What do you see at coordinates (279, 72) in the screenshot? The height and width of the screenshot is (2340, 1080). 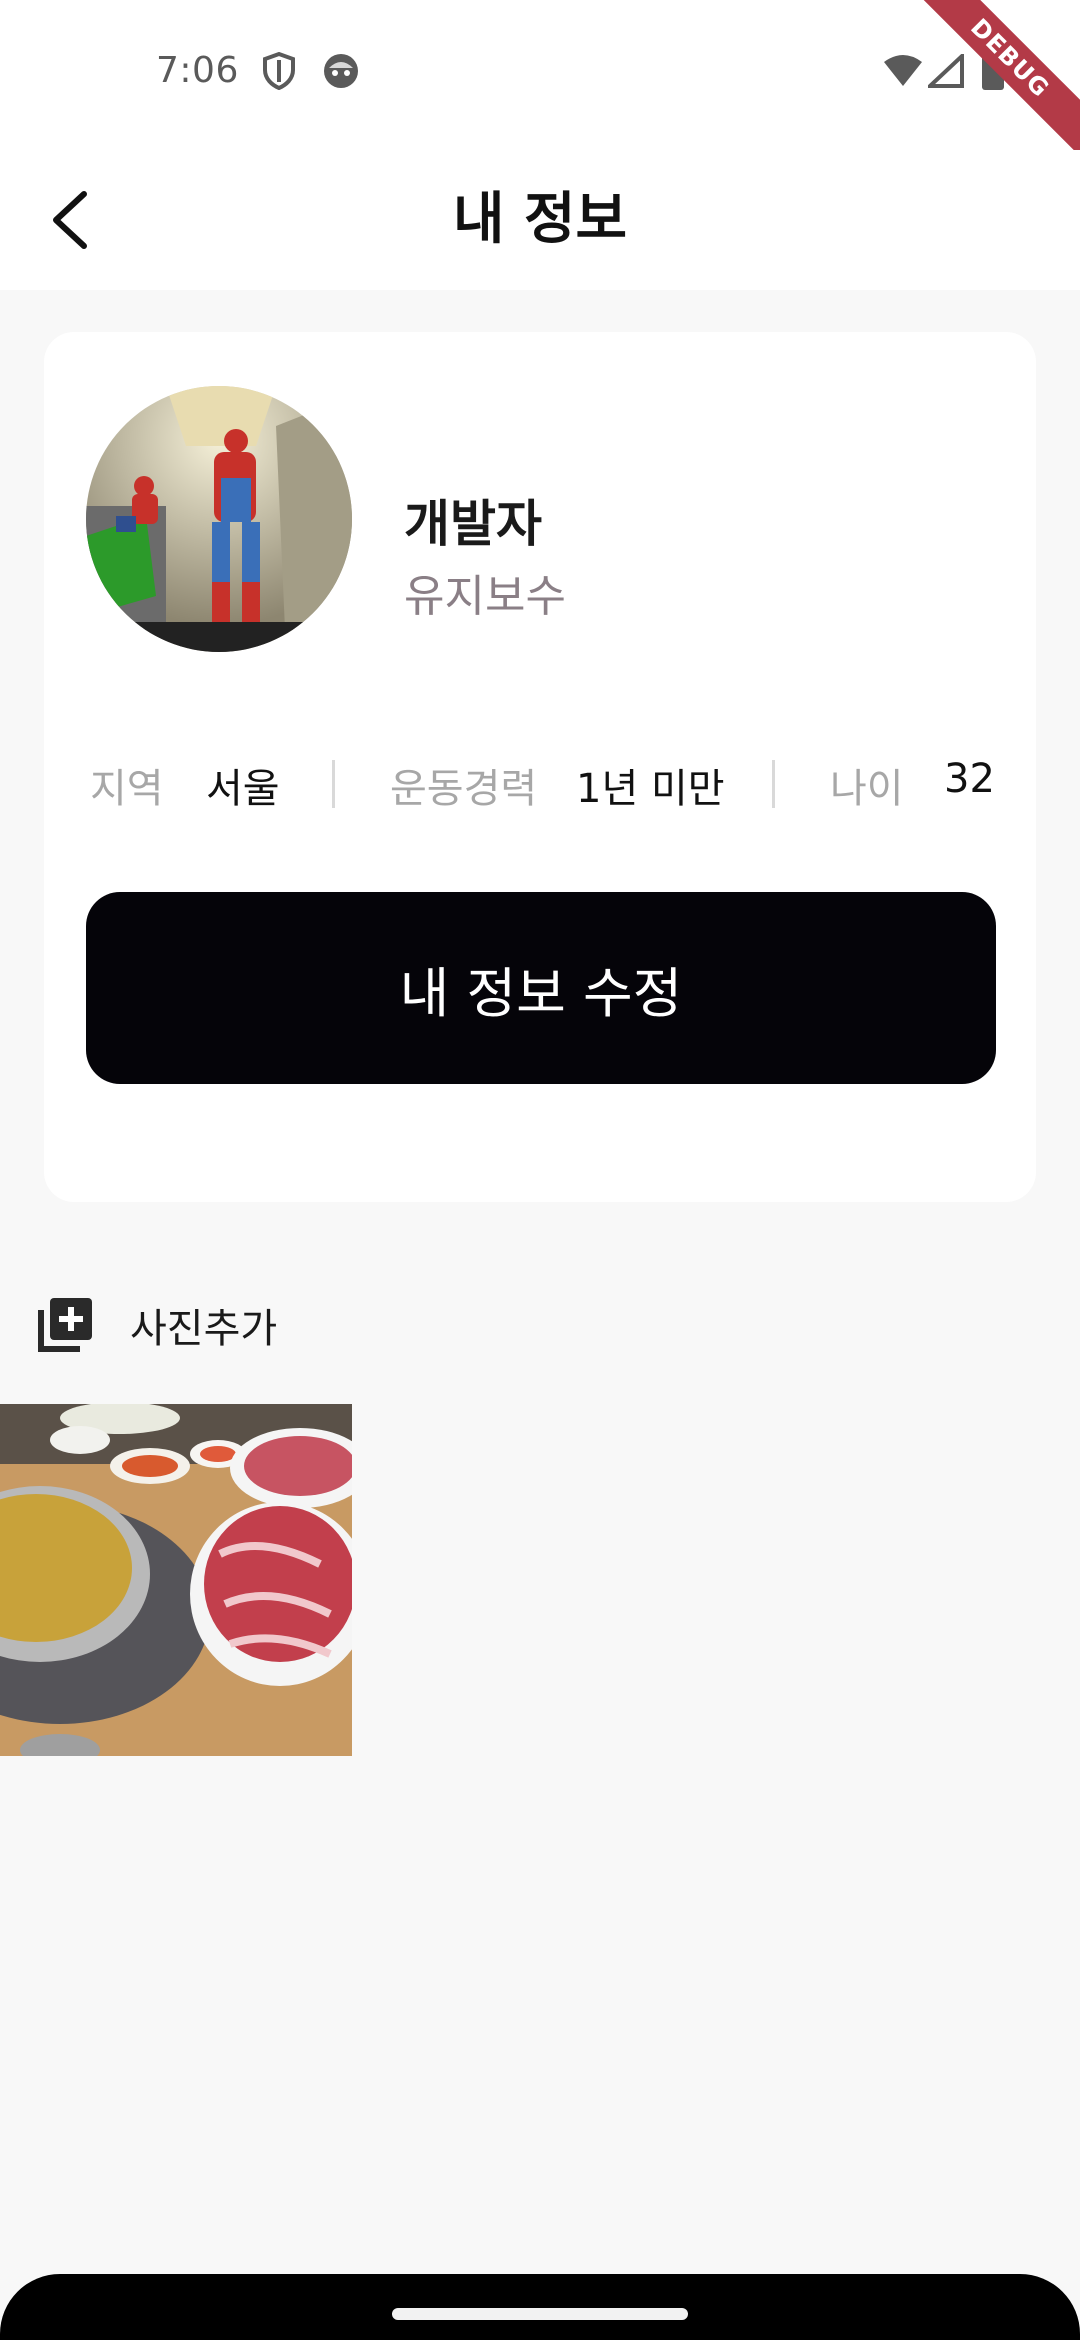 I see `shield-icon` at bounding box center [279, 72].